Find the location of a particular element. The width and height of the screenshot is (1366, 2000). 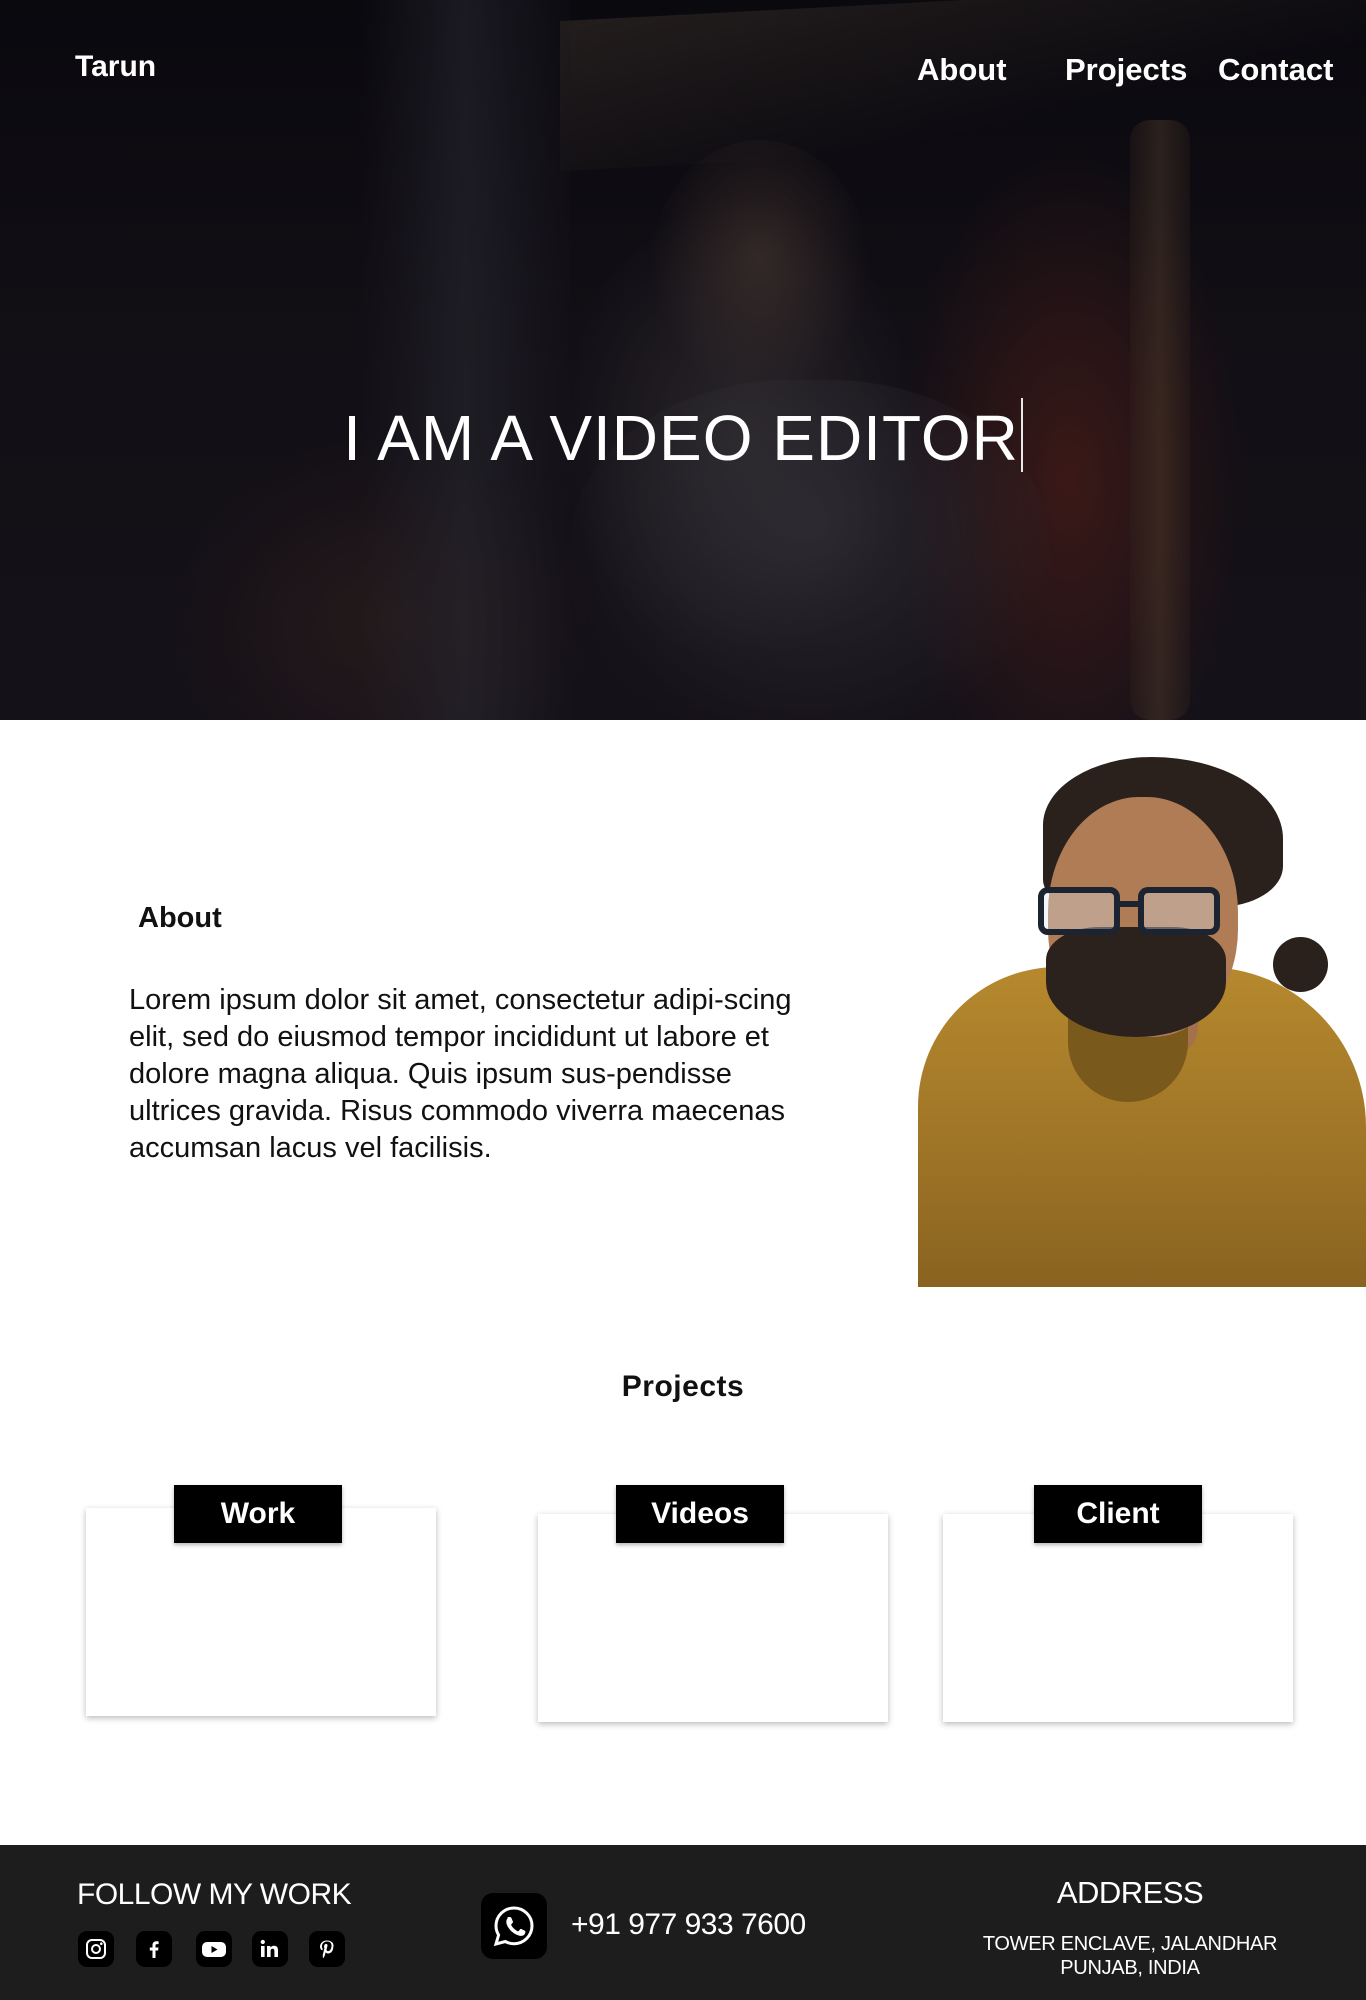

nav-contact: Contact is located at coordinates (1275, 70).